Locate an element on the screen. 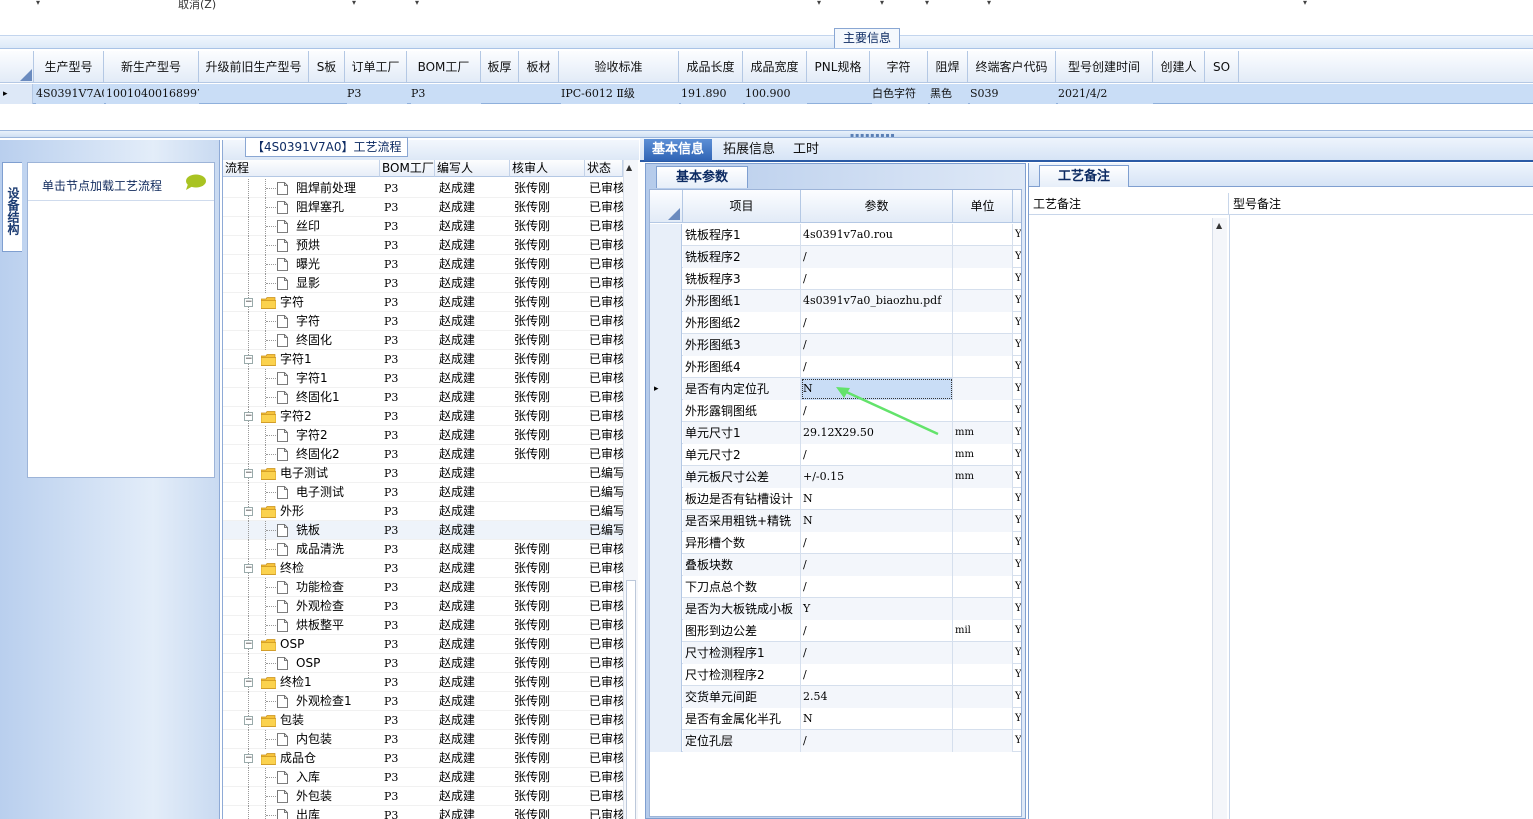 The height and width of the screenshot is (819, 1533). tab-process-remarks: 工艺备注 is located at coordinates (1084, 176).